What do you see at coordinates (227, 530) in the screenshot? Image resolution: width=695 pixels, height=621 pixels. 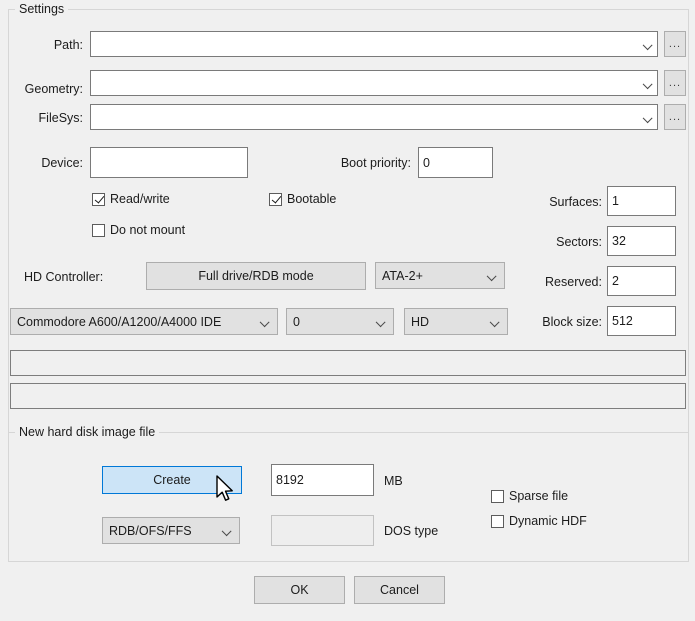 I see `filesystem-chevron-down-icon` at bounding box center [227, 530].